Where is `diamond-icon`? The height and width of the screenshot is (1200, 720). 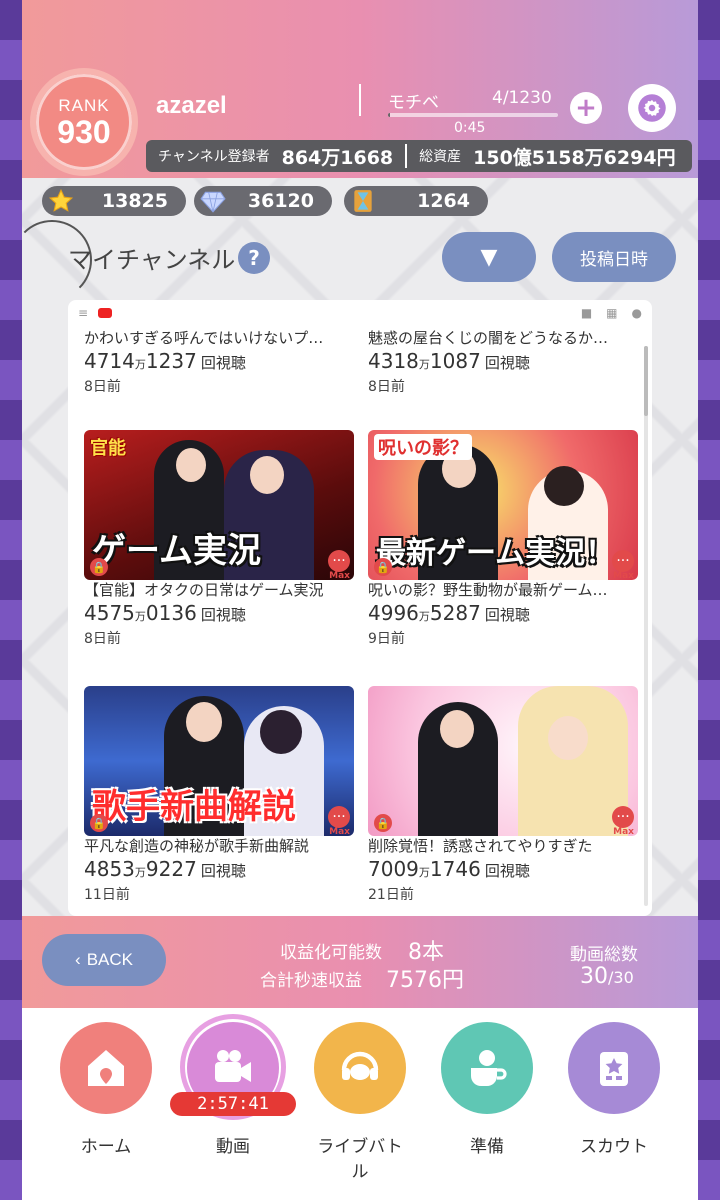 diamond-icon is located at coordinates (213, 201).